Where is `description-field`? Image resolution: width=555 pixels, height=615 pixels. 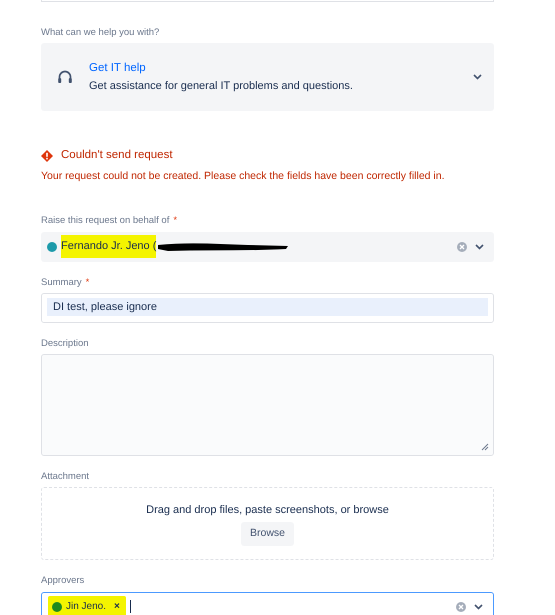
description-field is located at coordinates (267, 405).